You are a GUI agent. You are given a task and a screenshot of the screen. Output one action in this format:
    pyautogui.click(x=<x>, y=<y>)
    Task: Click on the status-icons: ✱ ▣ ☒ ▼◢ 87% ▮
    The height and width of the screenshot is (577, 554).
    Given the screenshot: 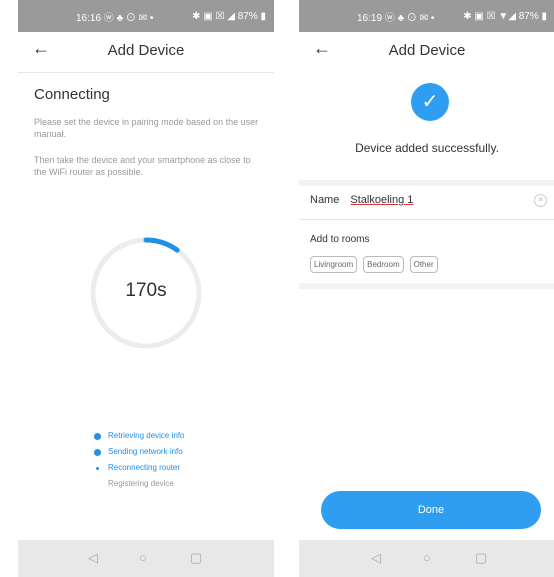 What is the action you would take?
    pyautogui.click(x=505, y=16)
    